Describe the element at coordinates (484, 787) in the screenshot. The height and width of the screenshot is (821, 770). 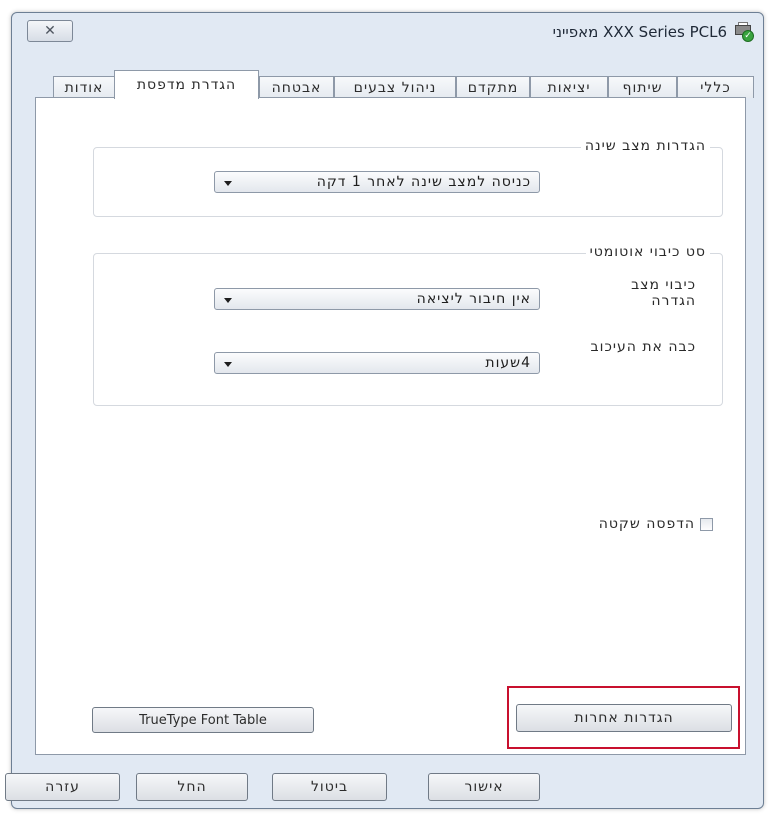
I see `ok-button: אישור` at that location.